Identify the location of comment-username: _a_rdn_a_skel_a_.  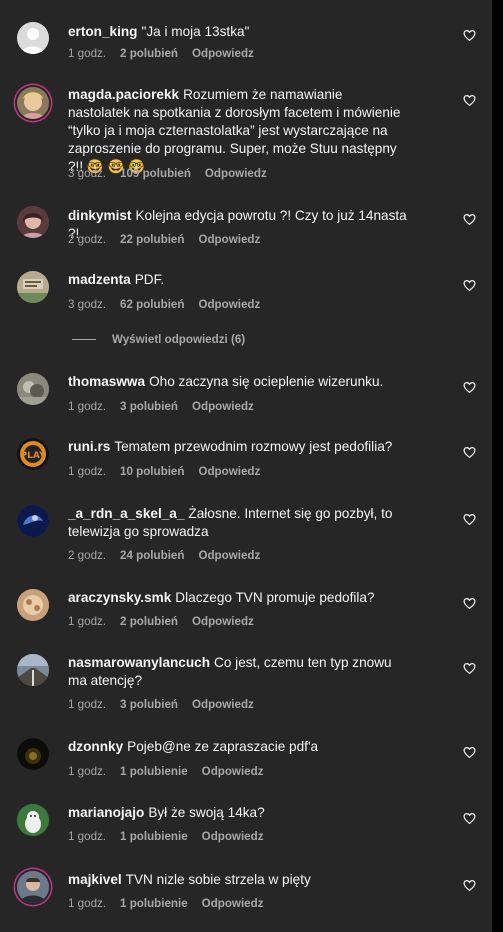
(126, 513).